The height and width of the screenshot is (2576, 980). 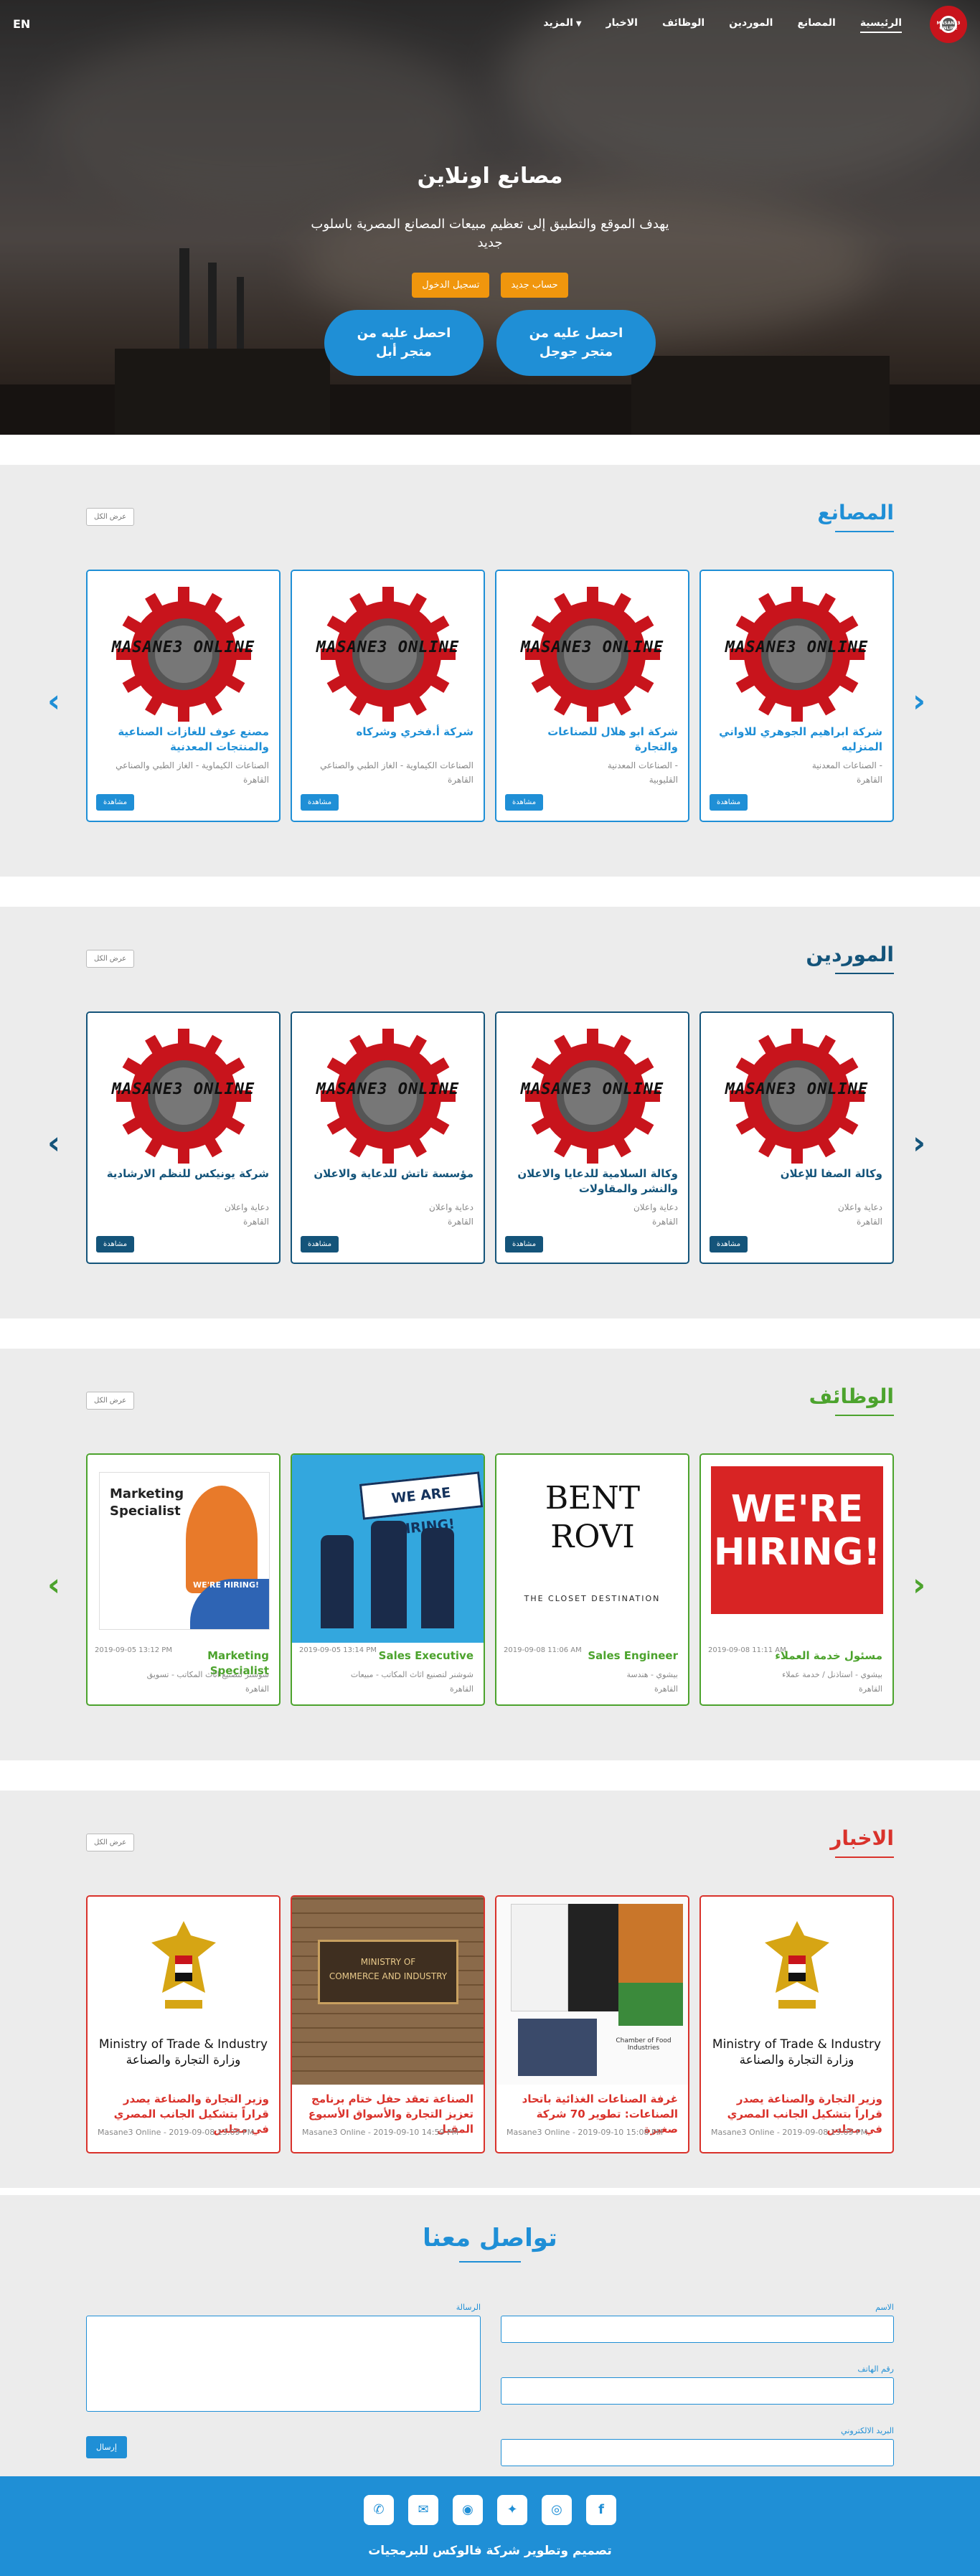 I want to click on card-title: شركة يونيكس للنظم الارشادية, so click(x=183, y=1173).